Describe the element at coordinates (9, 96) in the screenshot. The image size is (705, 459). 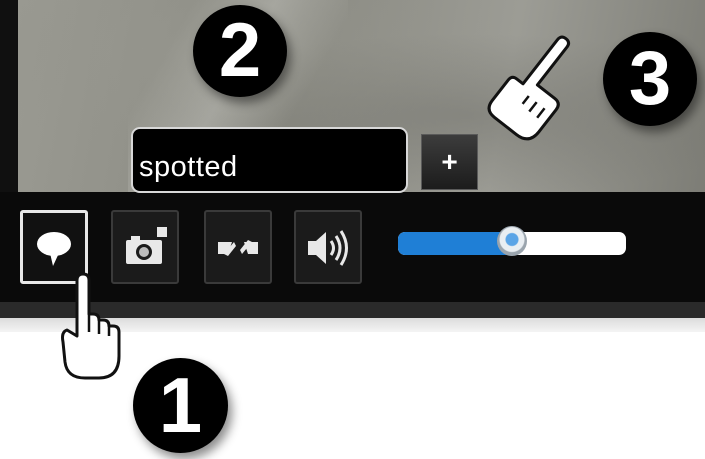
I see `player-border` at that location.